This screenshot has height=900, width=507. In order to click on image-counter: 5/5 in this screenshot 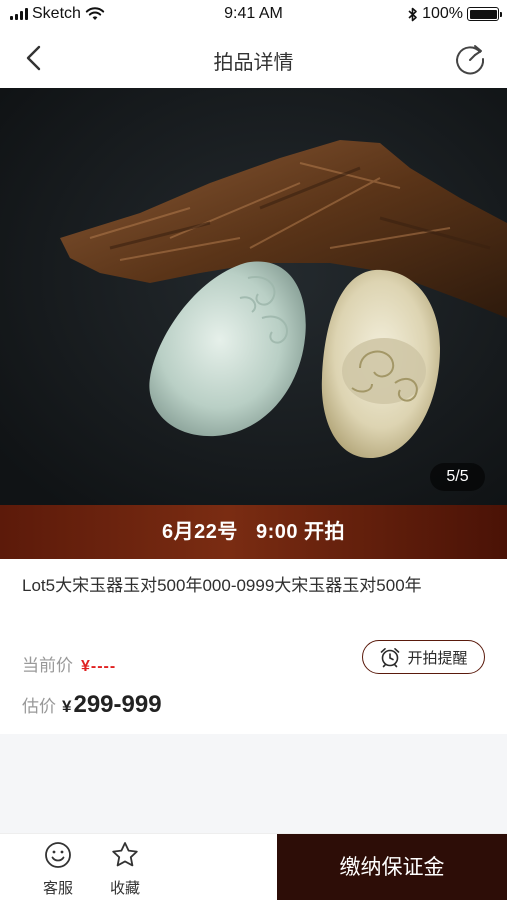, I will do `click(457, 477)`.